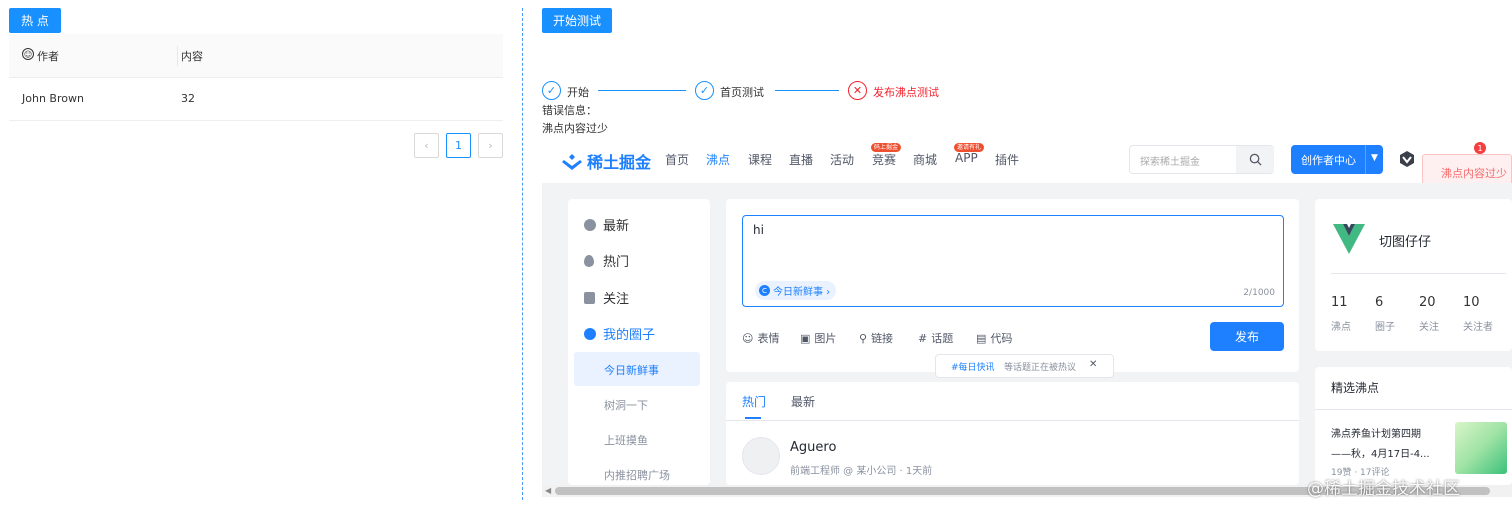 This screenshot has width=1512, height=512. Describe the element at coordinates (590, 224) in the screenshot. I see `clock-icon` at that location.